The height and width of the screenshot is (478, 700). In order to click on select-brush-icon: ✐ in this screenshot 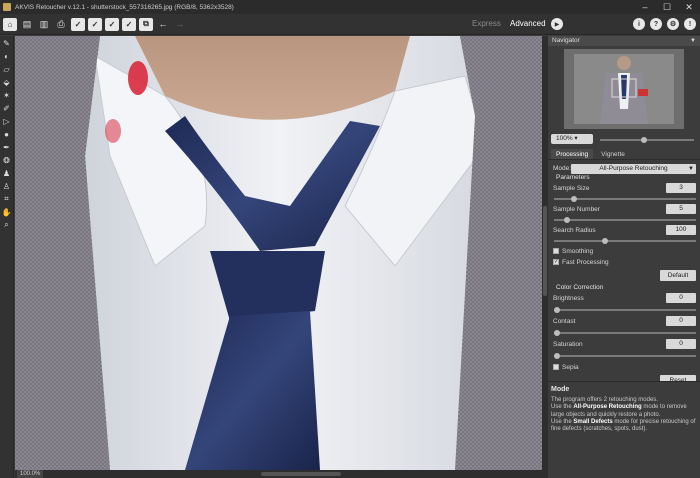, I will do `click(7, 108)`.